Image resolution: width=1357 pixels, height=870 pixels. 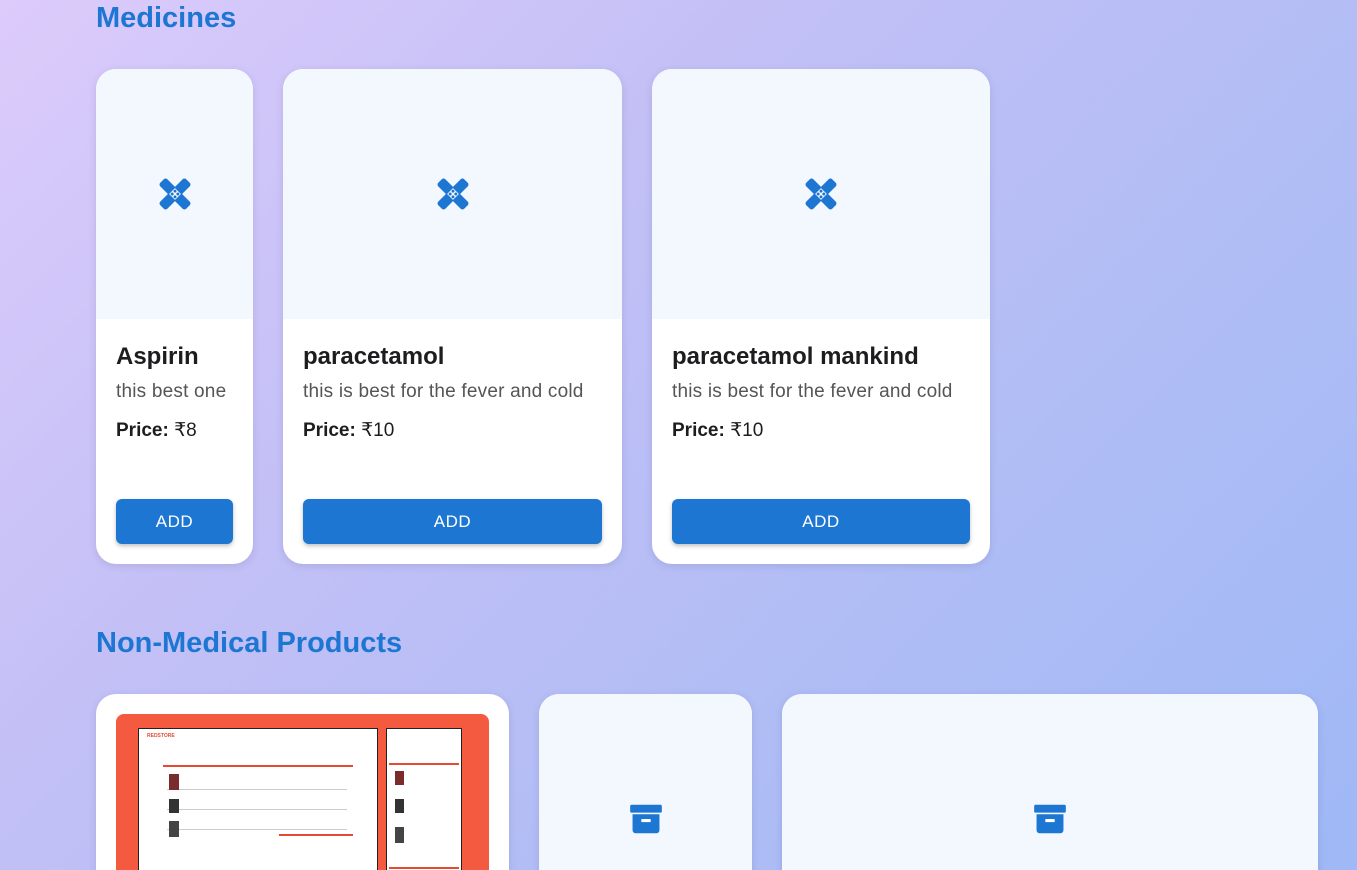 What do you see at coordinates (157, 356) in the screenshot?
I see `medicine-name: Aspirin` at bounding box center [157, 356].